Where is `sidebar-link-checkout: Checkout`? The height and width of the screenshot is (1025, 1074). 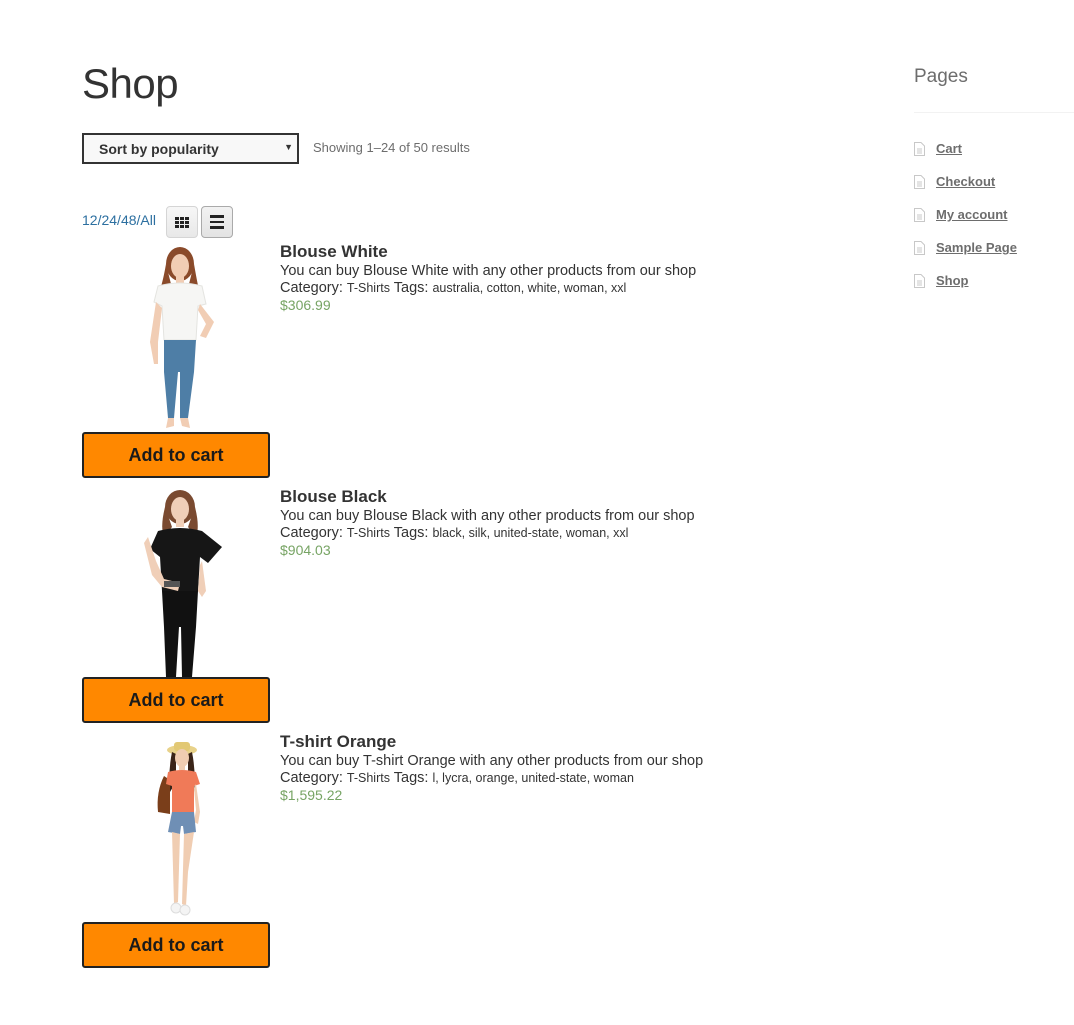 sidebar-link-checkout: Checkout is located at coordinates (965, 181).